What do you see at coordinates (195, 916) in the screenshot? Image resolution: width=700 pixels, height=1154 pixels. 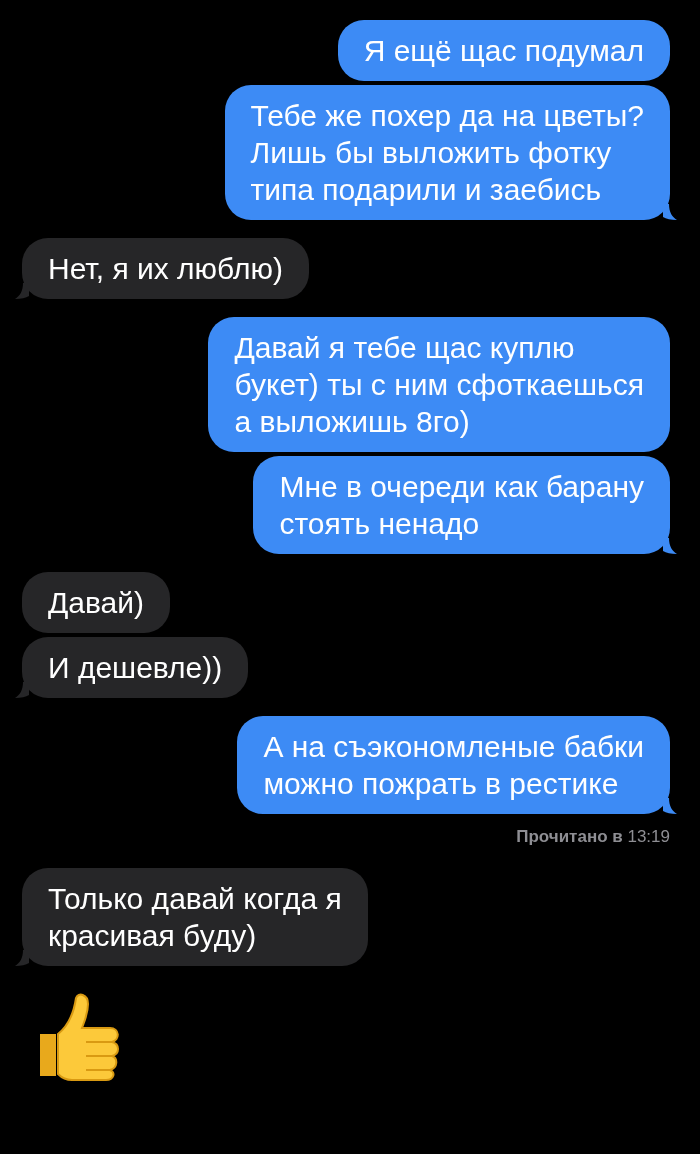 I see `message-bubble: Только давай когда я красивая буду)` at bounding box center [195, 916].